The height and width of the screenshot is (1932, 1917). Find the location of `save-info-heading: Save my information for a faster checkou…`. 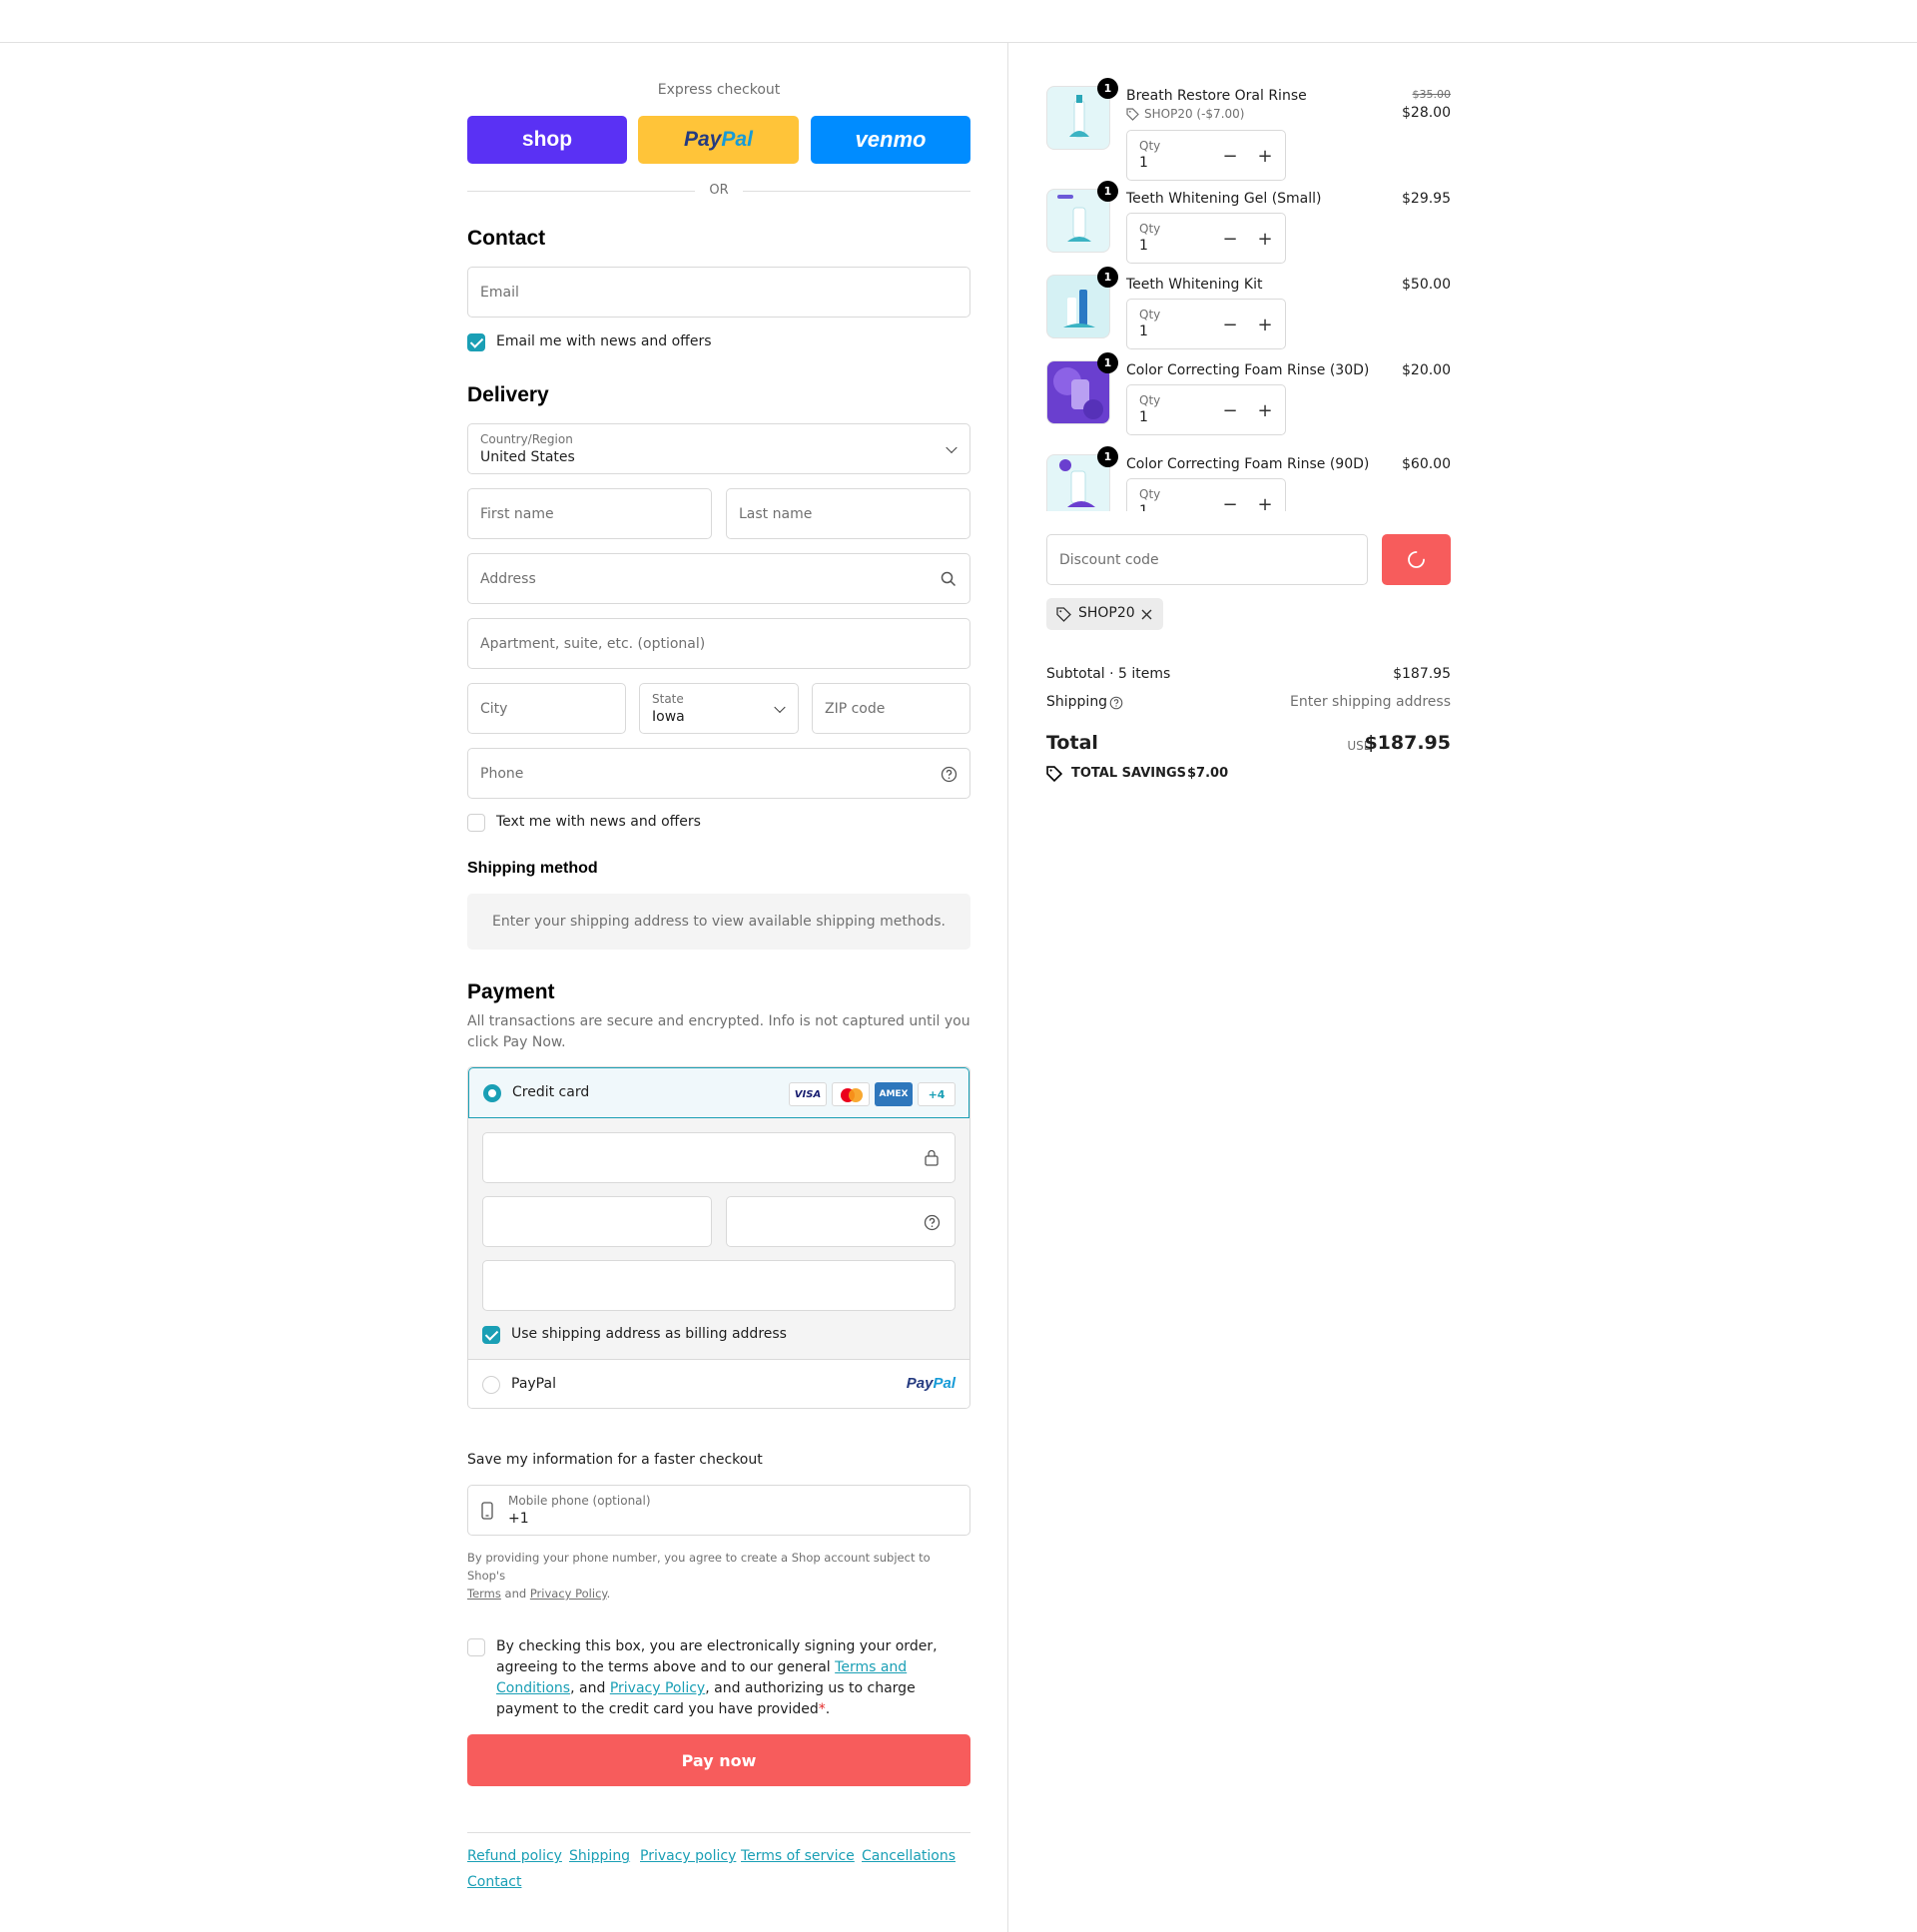

save-info-heading: Save my information for a faster checkou… is located at coordinates (615, 1460).